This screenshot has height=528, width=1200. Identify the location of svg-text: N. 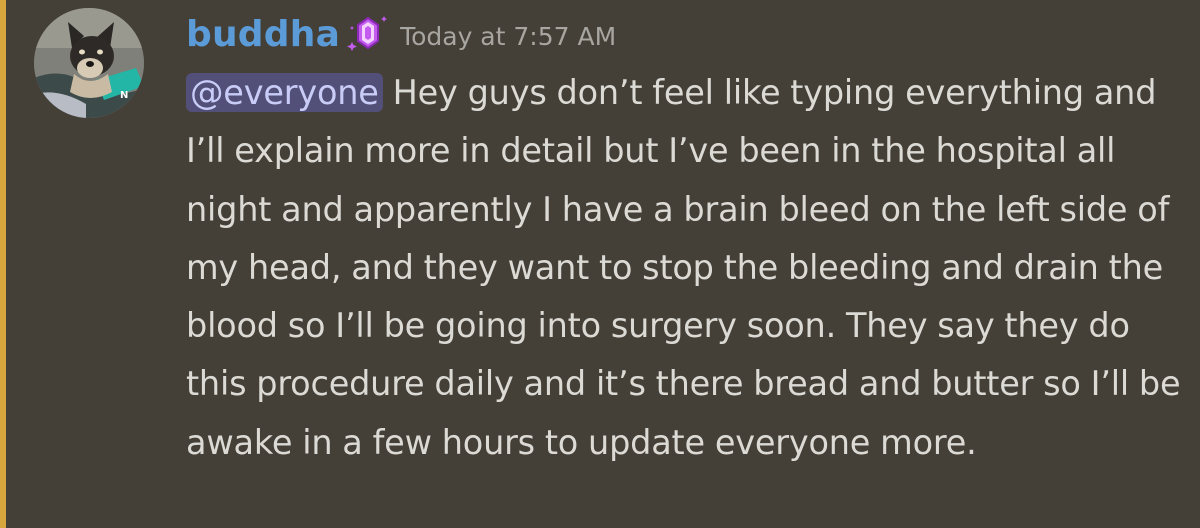
(124, 95).